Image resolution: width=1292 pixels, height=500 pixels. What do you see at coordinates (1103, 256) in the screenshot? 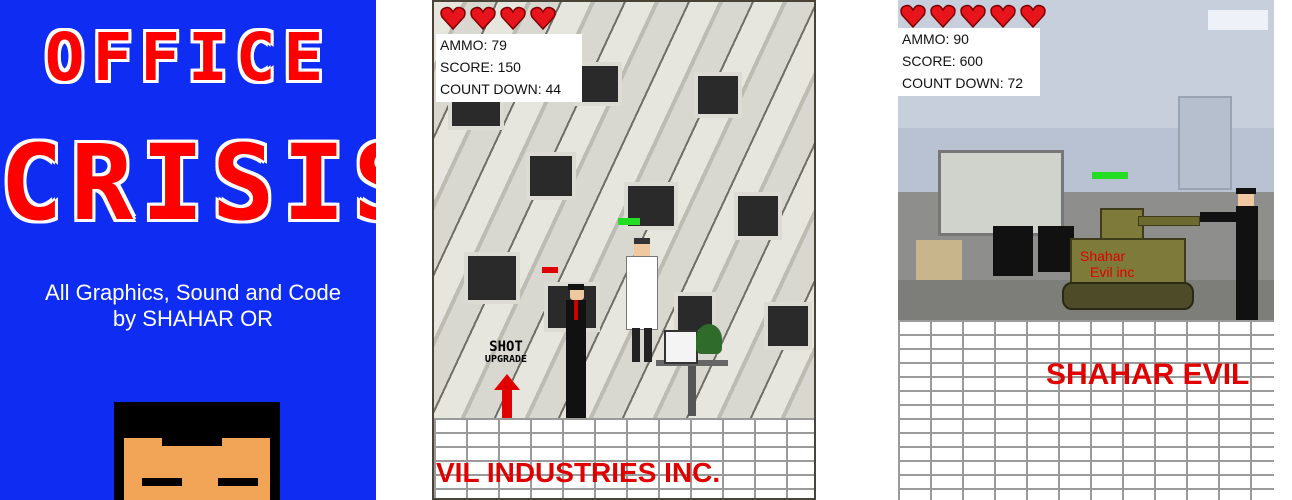
I see `tank-label-line-1: Shahar` at bounding box center [1103, 256].